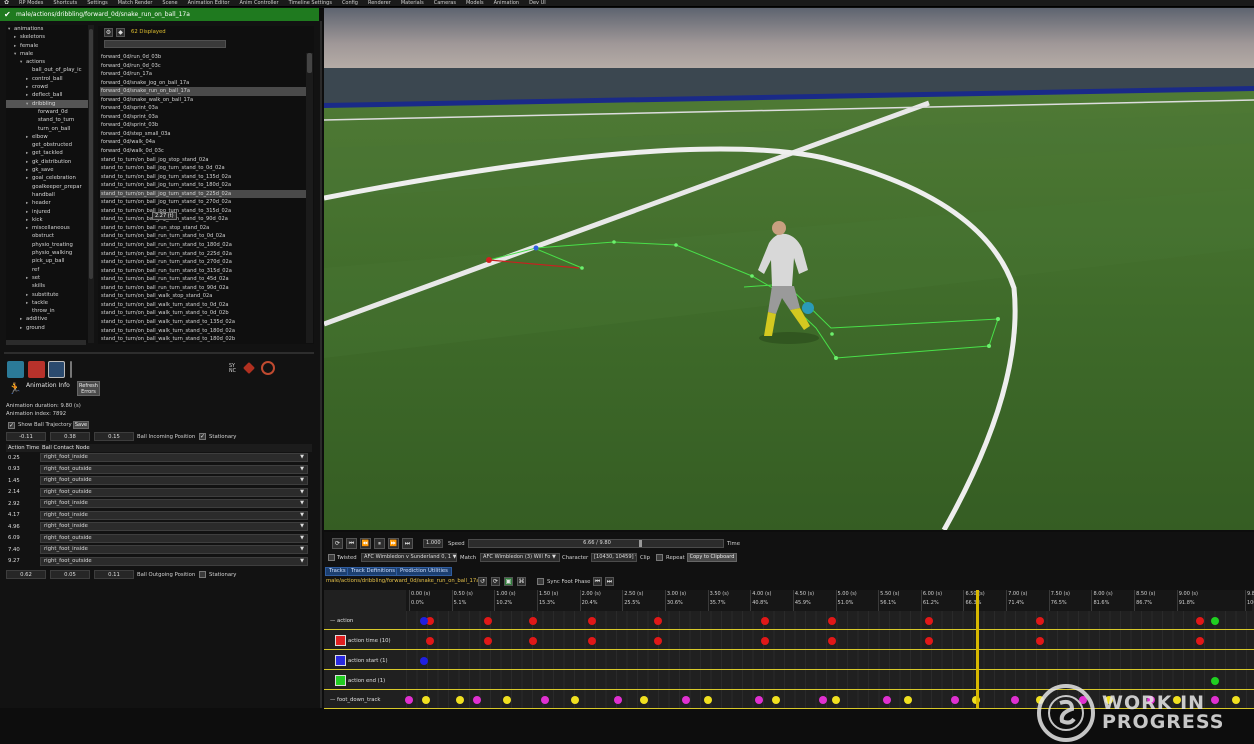  I want to click on tree-node: ▸ substitute, so click(48, 295).